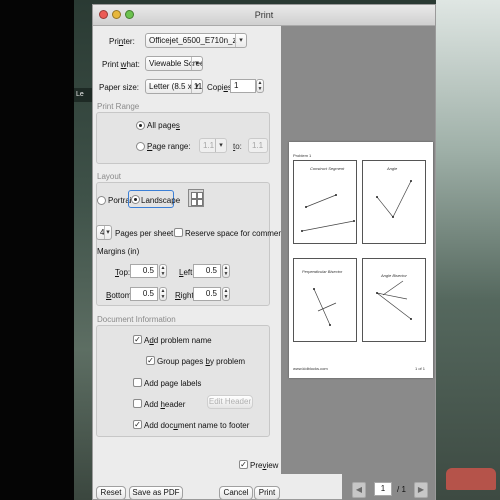 The image size is (500, 500). What do you see at coordinates (310, 368) in the screenshot?
I see `preview-page-footer-left: www.kidblocks.com` at bounding box center [310, 368].